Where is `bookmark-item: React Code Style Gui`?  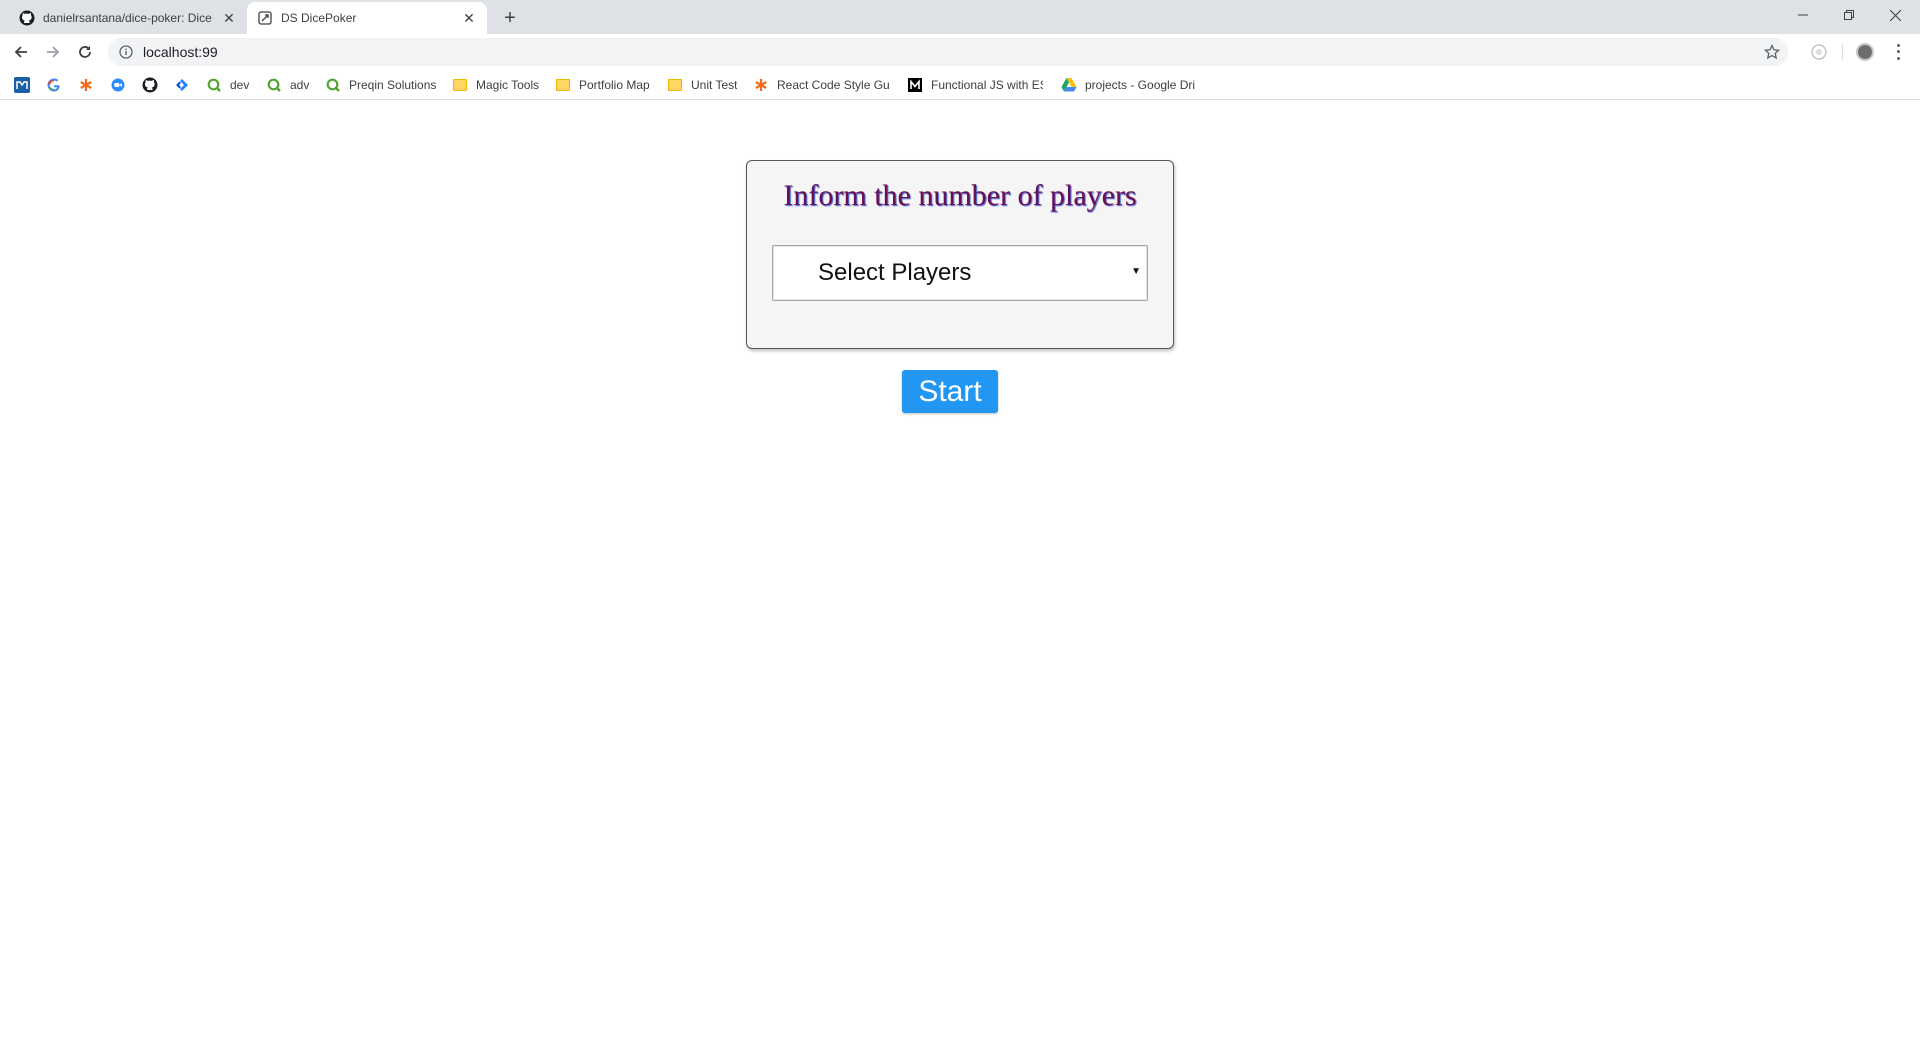 bookmark-item: React Code Style Gui is located at coordinates (821, 85).